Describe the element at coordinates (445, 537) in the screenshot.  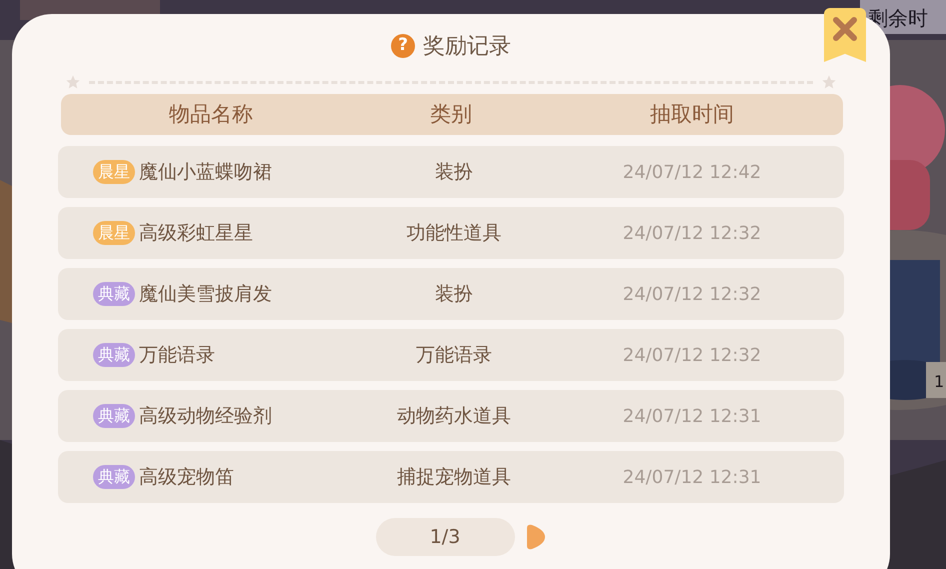
I see `page-indicator: 1/3` at that location.